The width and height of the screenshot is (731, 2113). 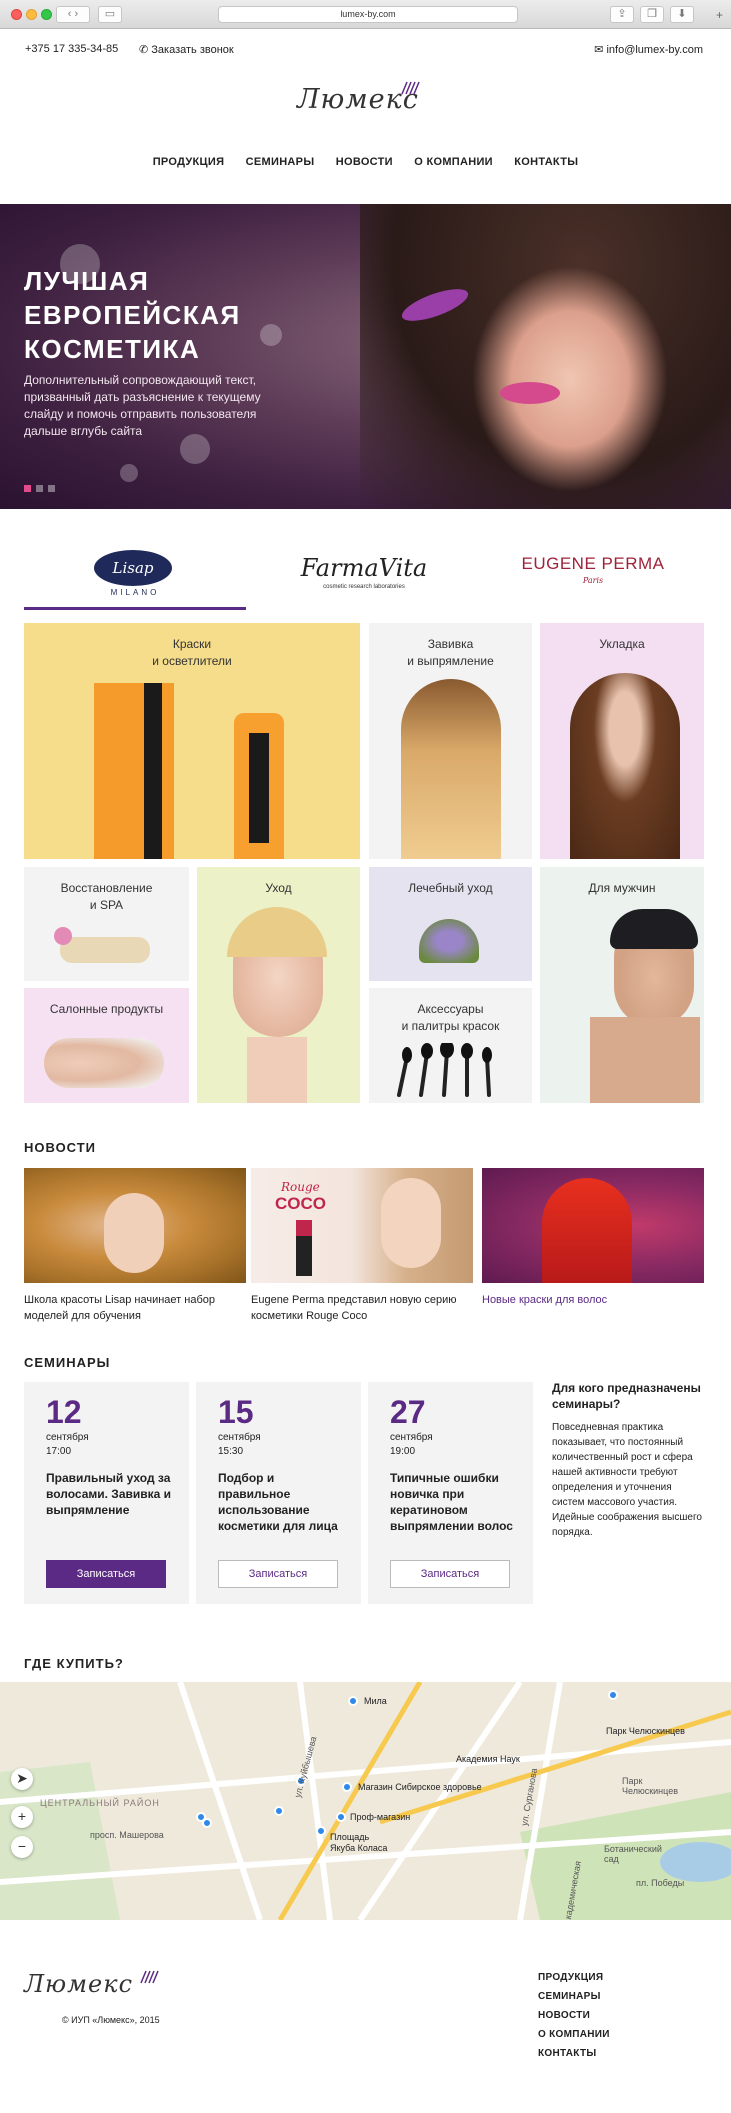 What do you see at coordinates (682, 14) in the screenshot?
I see `download-icon: ⬇` at bounding box center [682, 14].